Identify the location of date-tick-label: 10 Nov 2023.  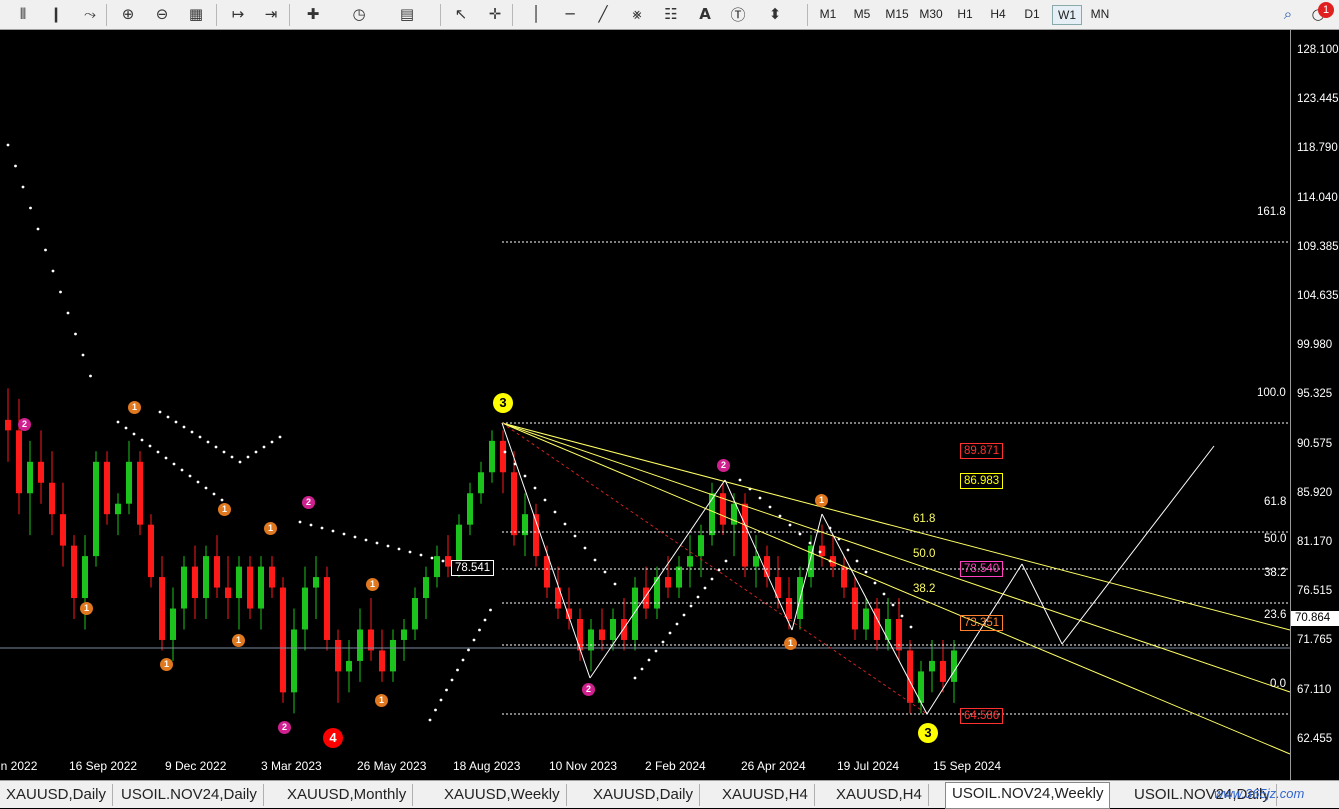
(583, 766).